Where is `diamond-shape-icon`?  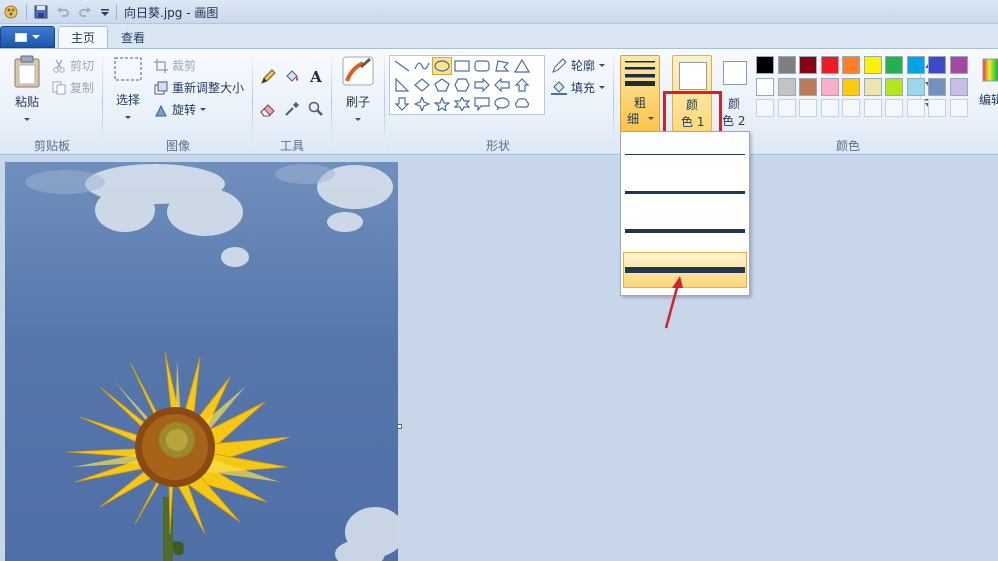
diamond-shape-icon is located at coordinates (422, 85).